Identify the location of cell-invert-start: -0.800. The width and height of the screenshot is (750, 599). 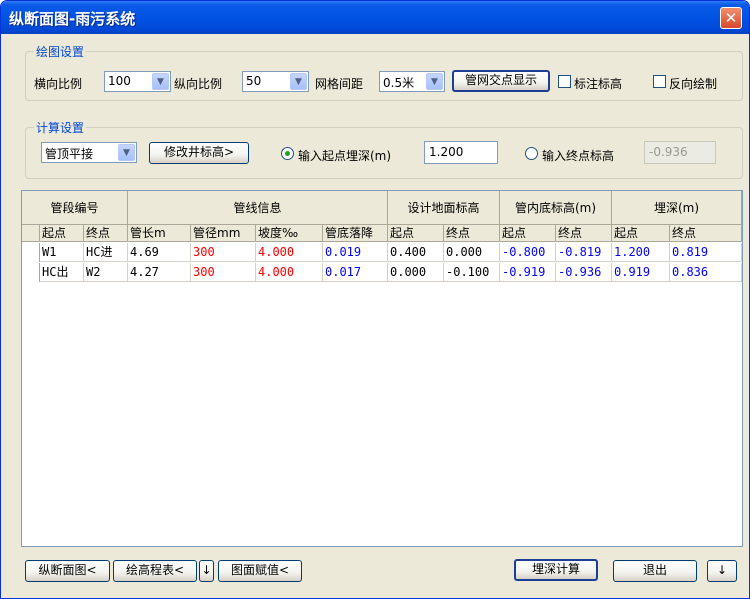
(528, 252).